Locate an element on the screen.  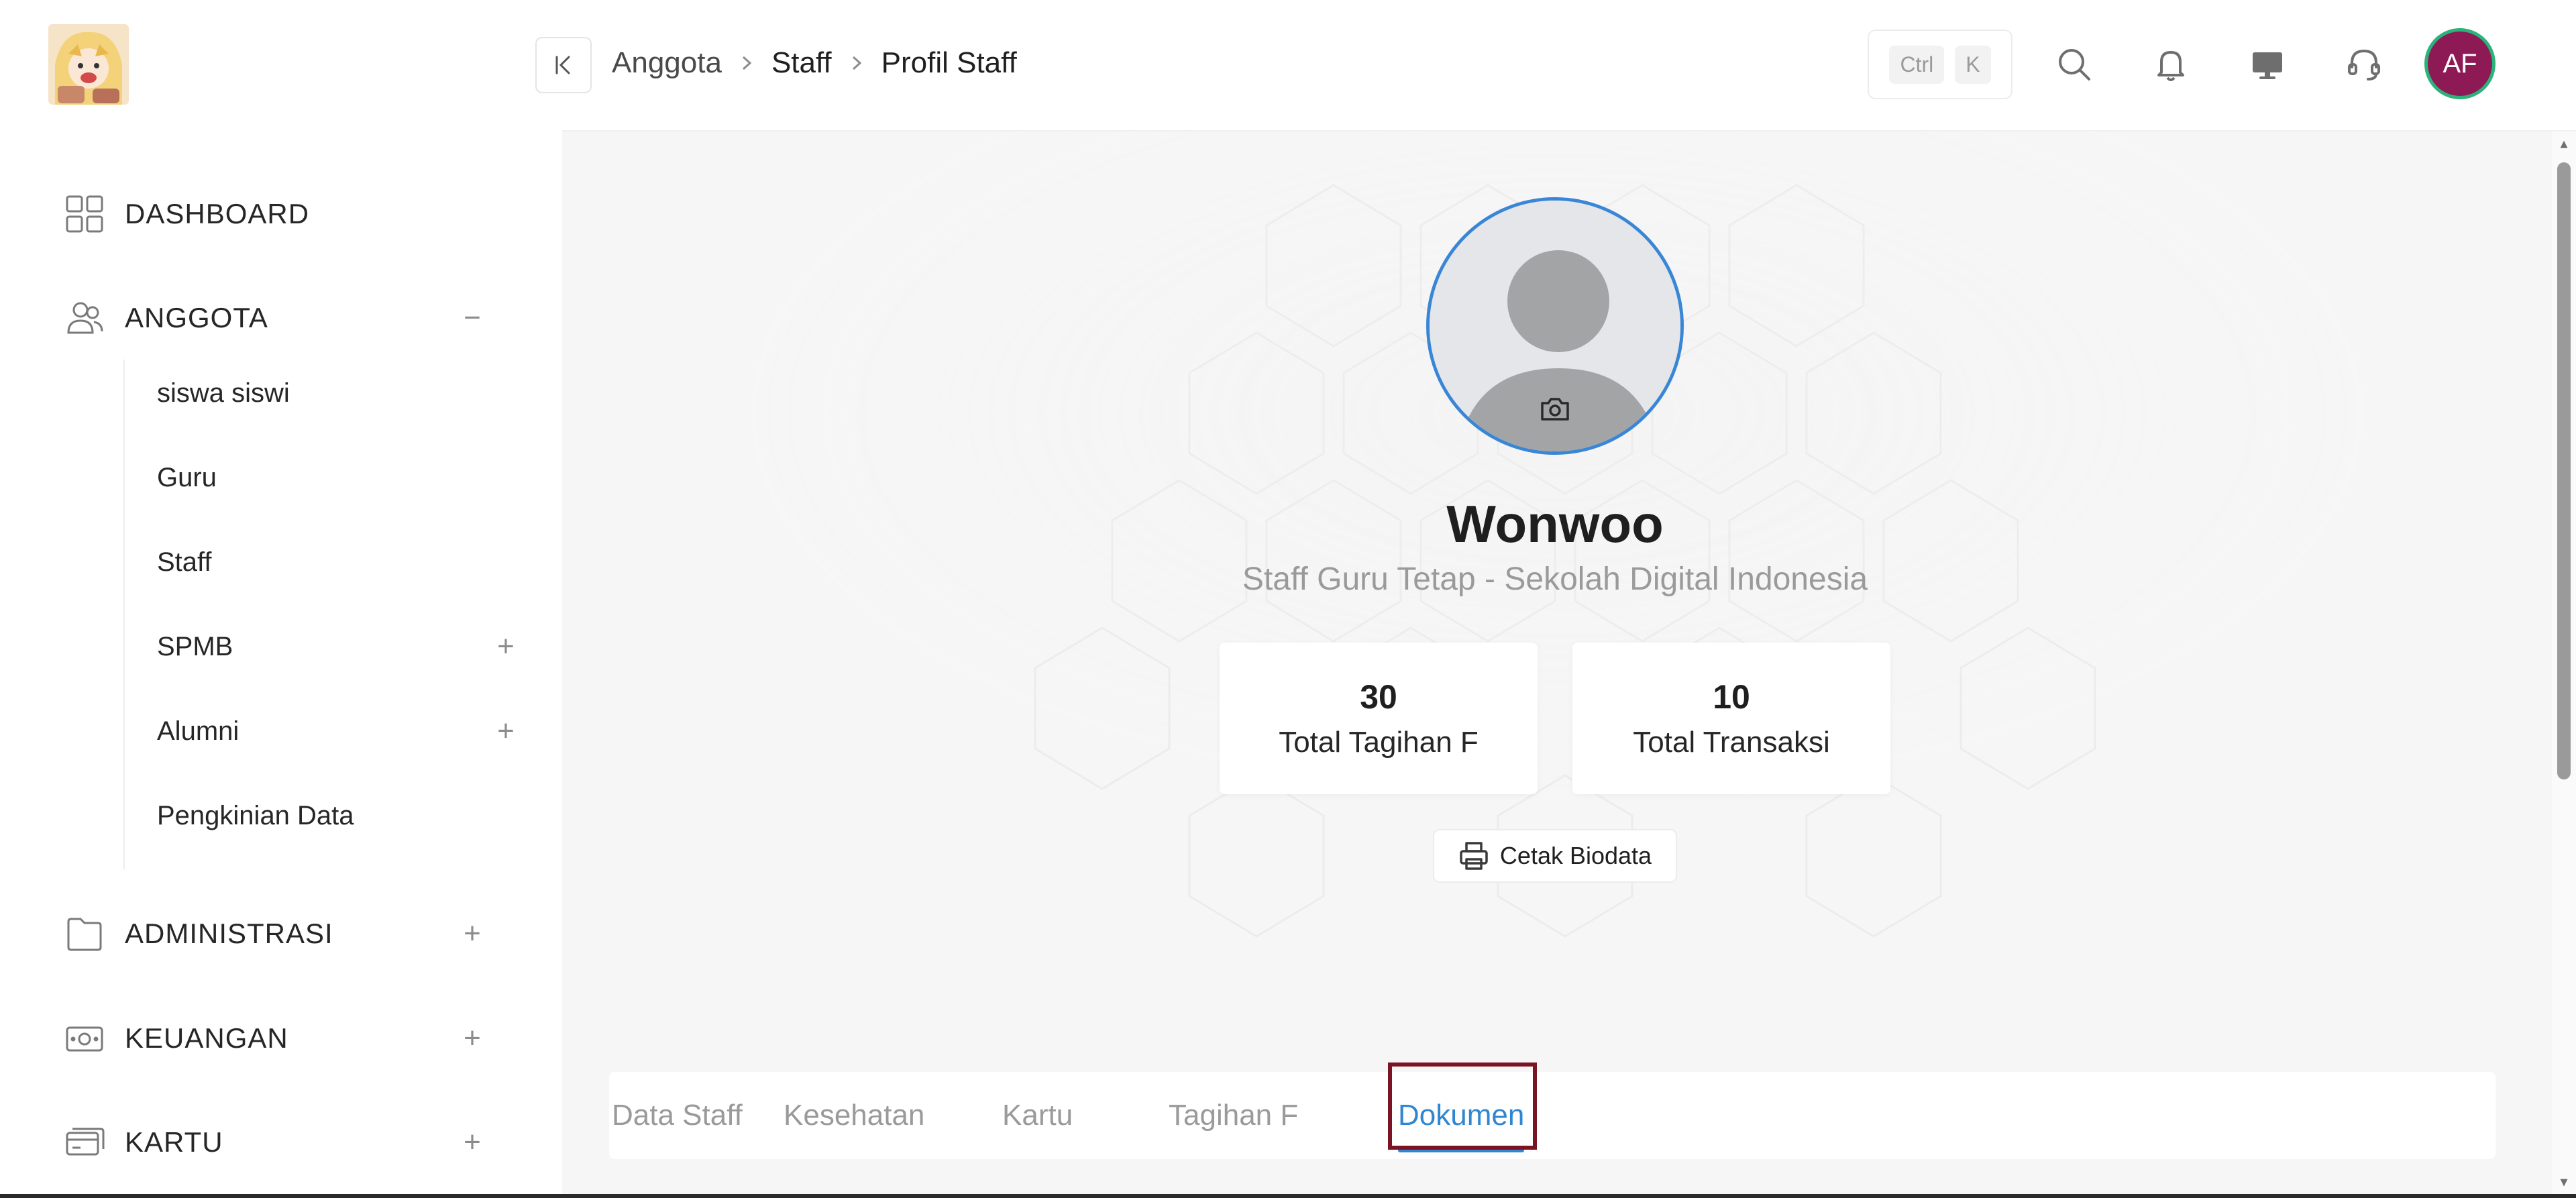
collapse-left-icon is located at coordinates (562, 65).